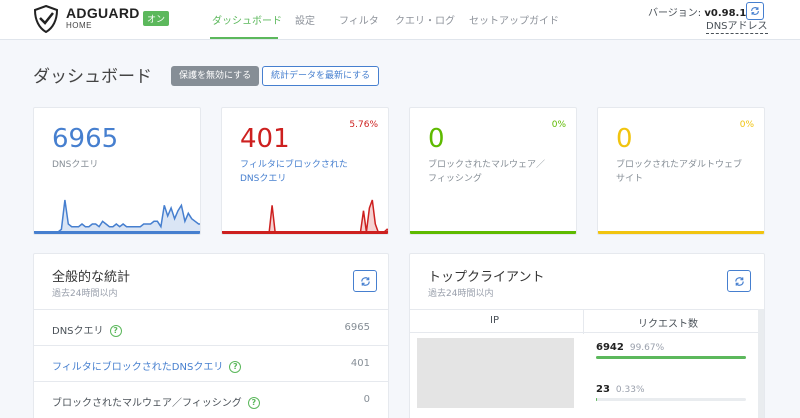 The width and height of the screenshot is (800, 418). I want to click on version-refresh-button, so click(755, 11).